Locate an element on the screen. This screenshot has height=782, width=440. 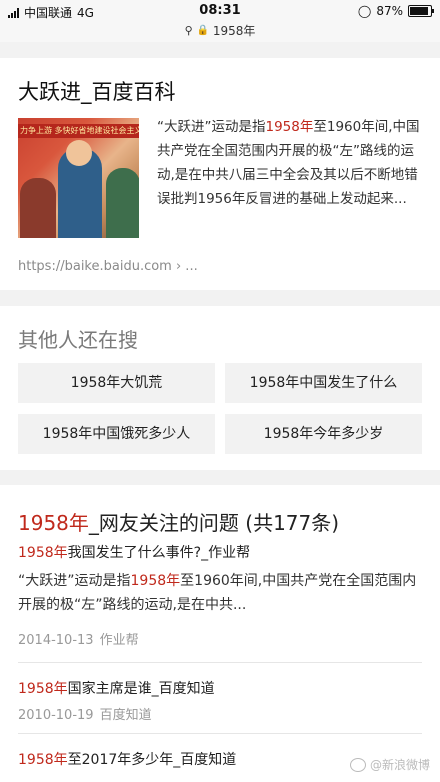
url-text: 1958年 is located at coordinates (234, 31).